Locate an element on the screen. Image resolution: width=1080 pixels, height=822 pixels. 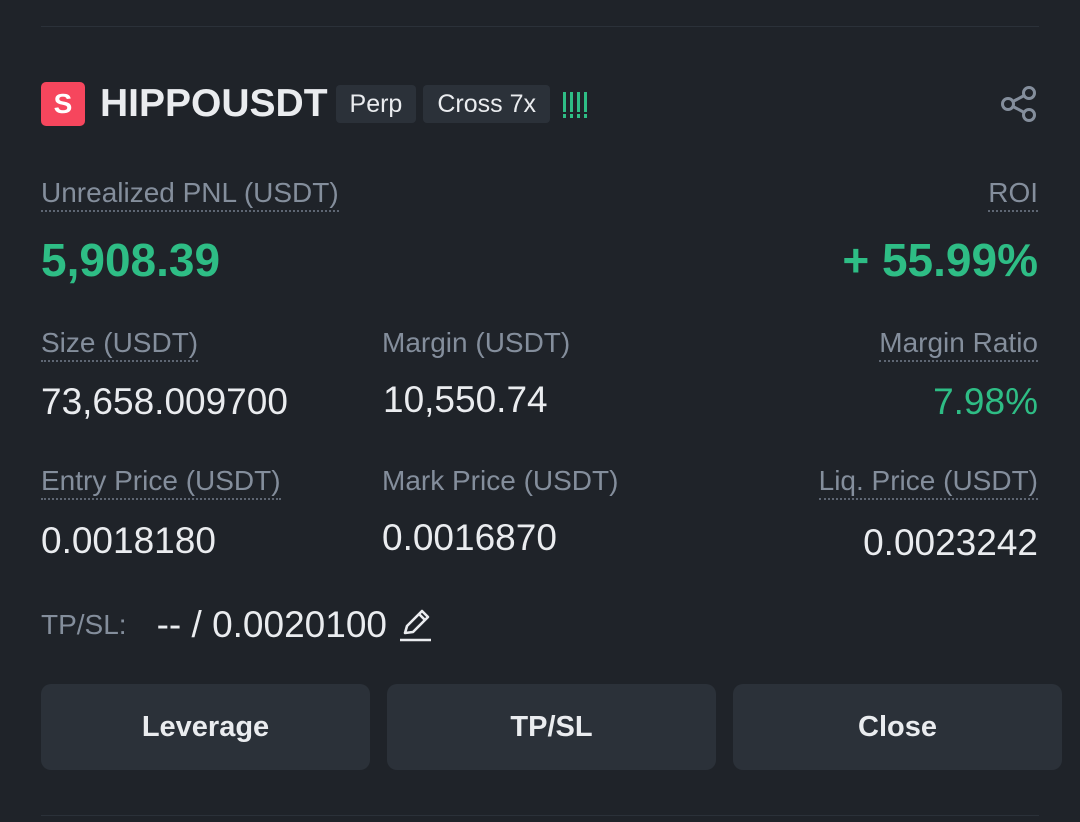
size-label: Size (USDT) is located at coordinates (120, 344).